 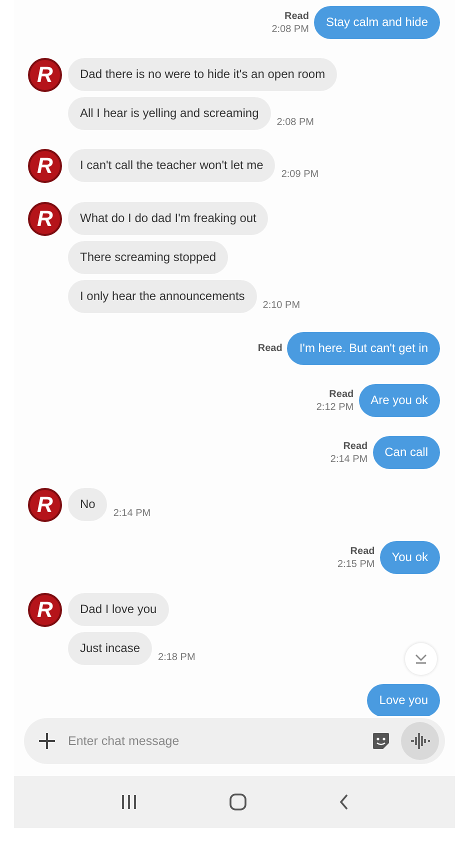 I want to click on message-bubble: Stay calm and hide, so click(x=377, y=22).